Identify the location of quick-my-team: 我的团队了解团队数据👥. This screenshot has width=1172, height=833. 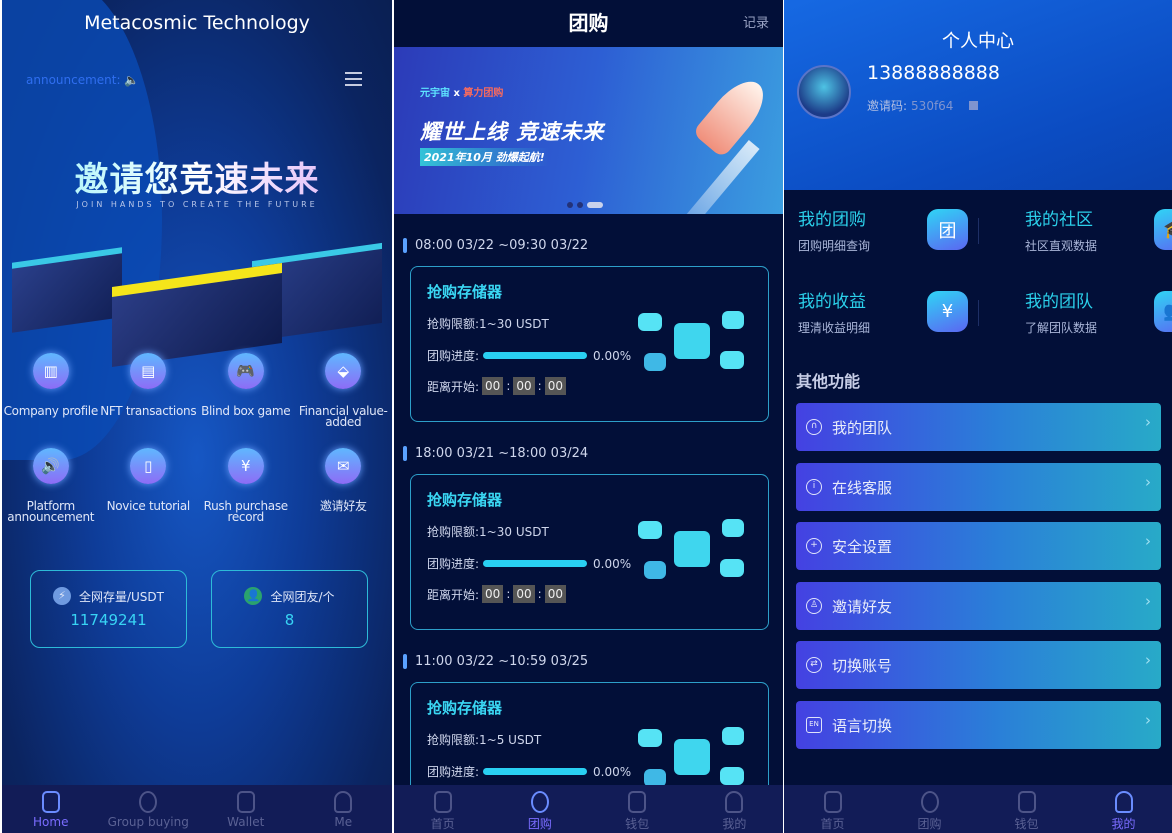
(1098, 317).